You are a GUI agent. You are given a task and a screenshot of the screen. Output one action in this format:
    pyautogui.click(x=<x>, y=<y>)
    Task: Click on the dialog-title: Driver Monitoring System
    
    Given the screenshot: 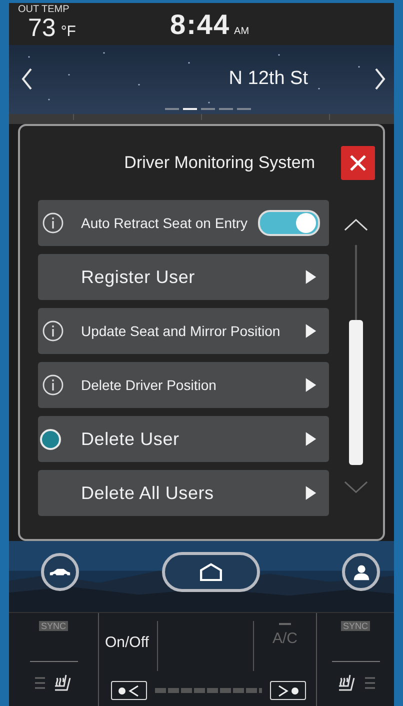 What is the action you would take?
    pyautogui.click(x=219, y=163)
    